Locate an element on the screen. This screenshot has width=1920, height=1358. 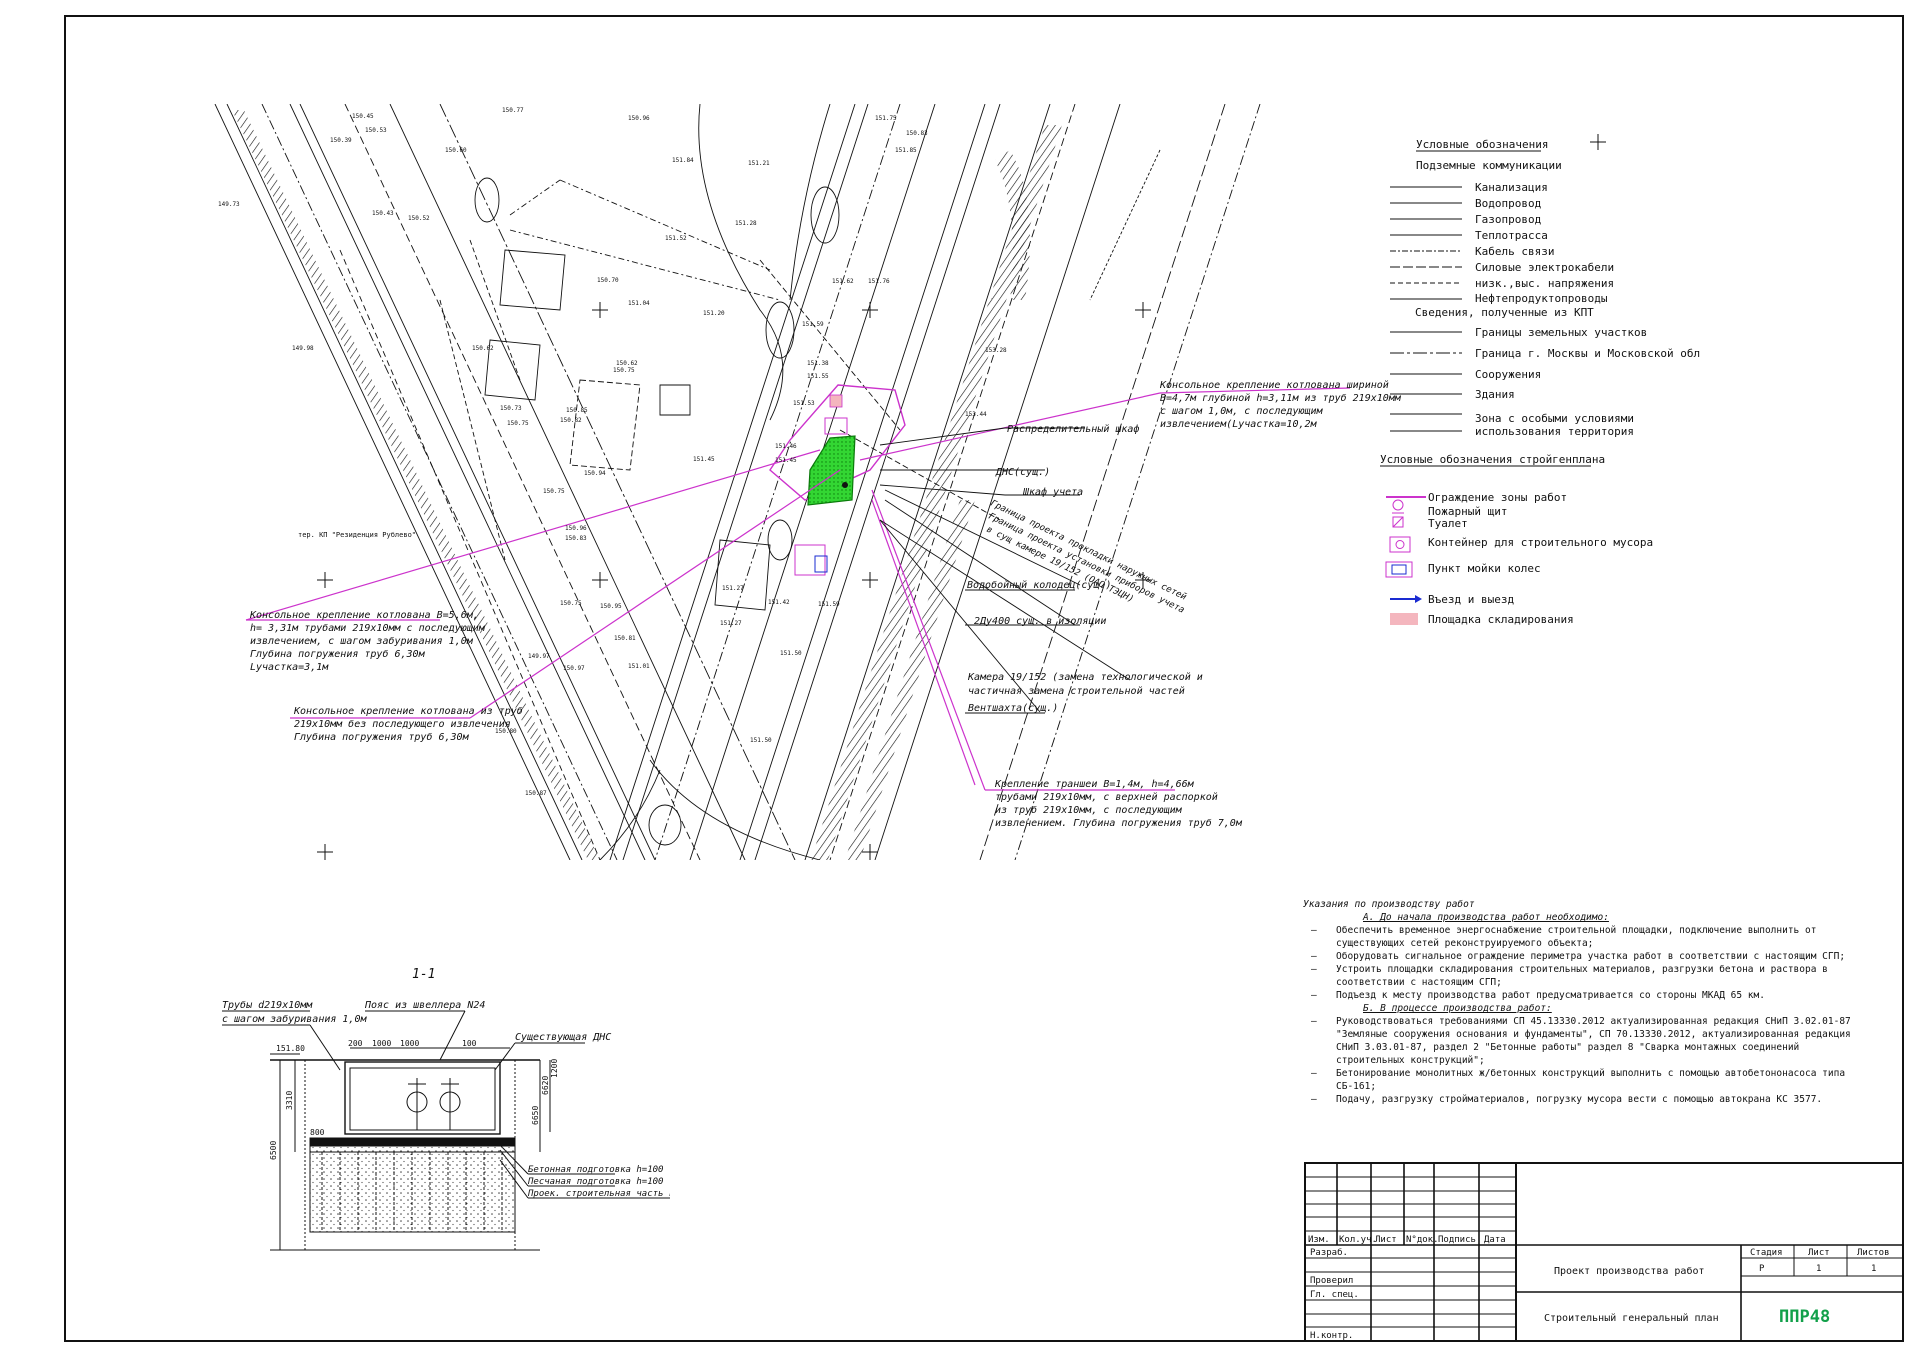
tb-col: N°док. is located at coordinates (1422, 1240).